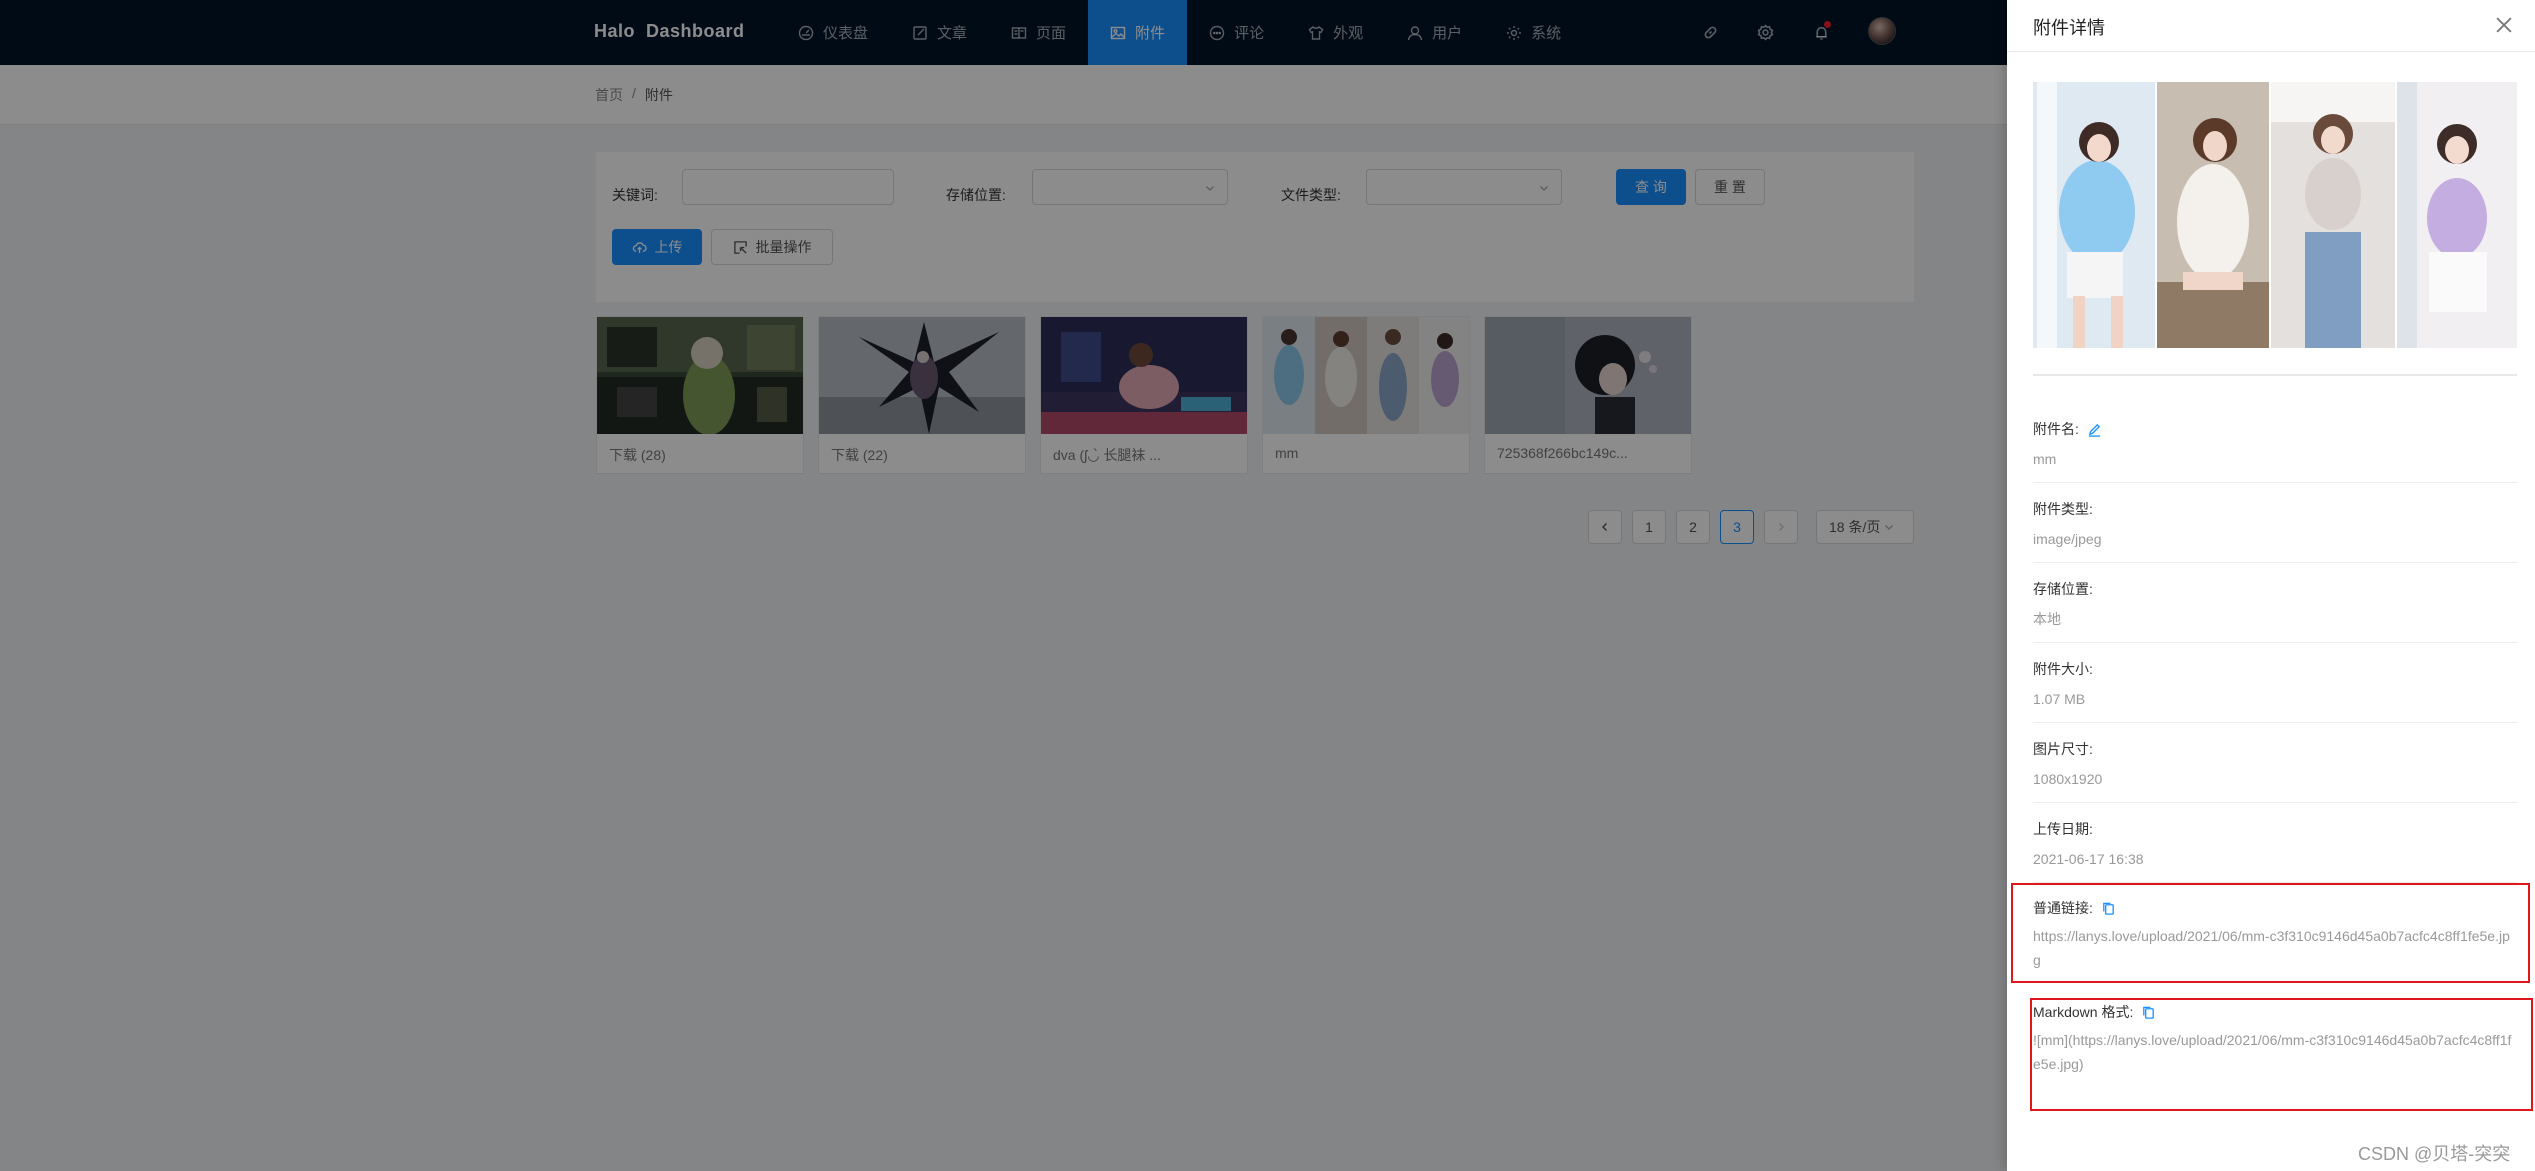 This screenshot has width=2535, height=1171. What do you see at coordinates (2063, 669) in the screenshot?
I see `size-label: 附件大小:` at bounding box center [2063, 669].